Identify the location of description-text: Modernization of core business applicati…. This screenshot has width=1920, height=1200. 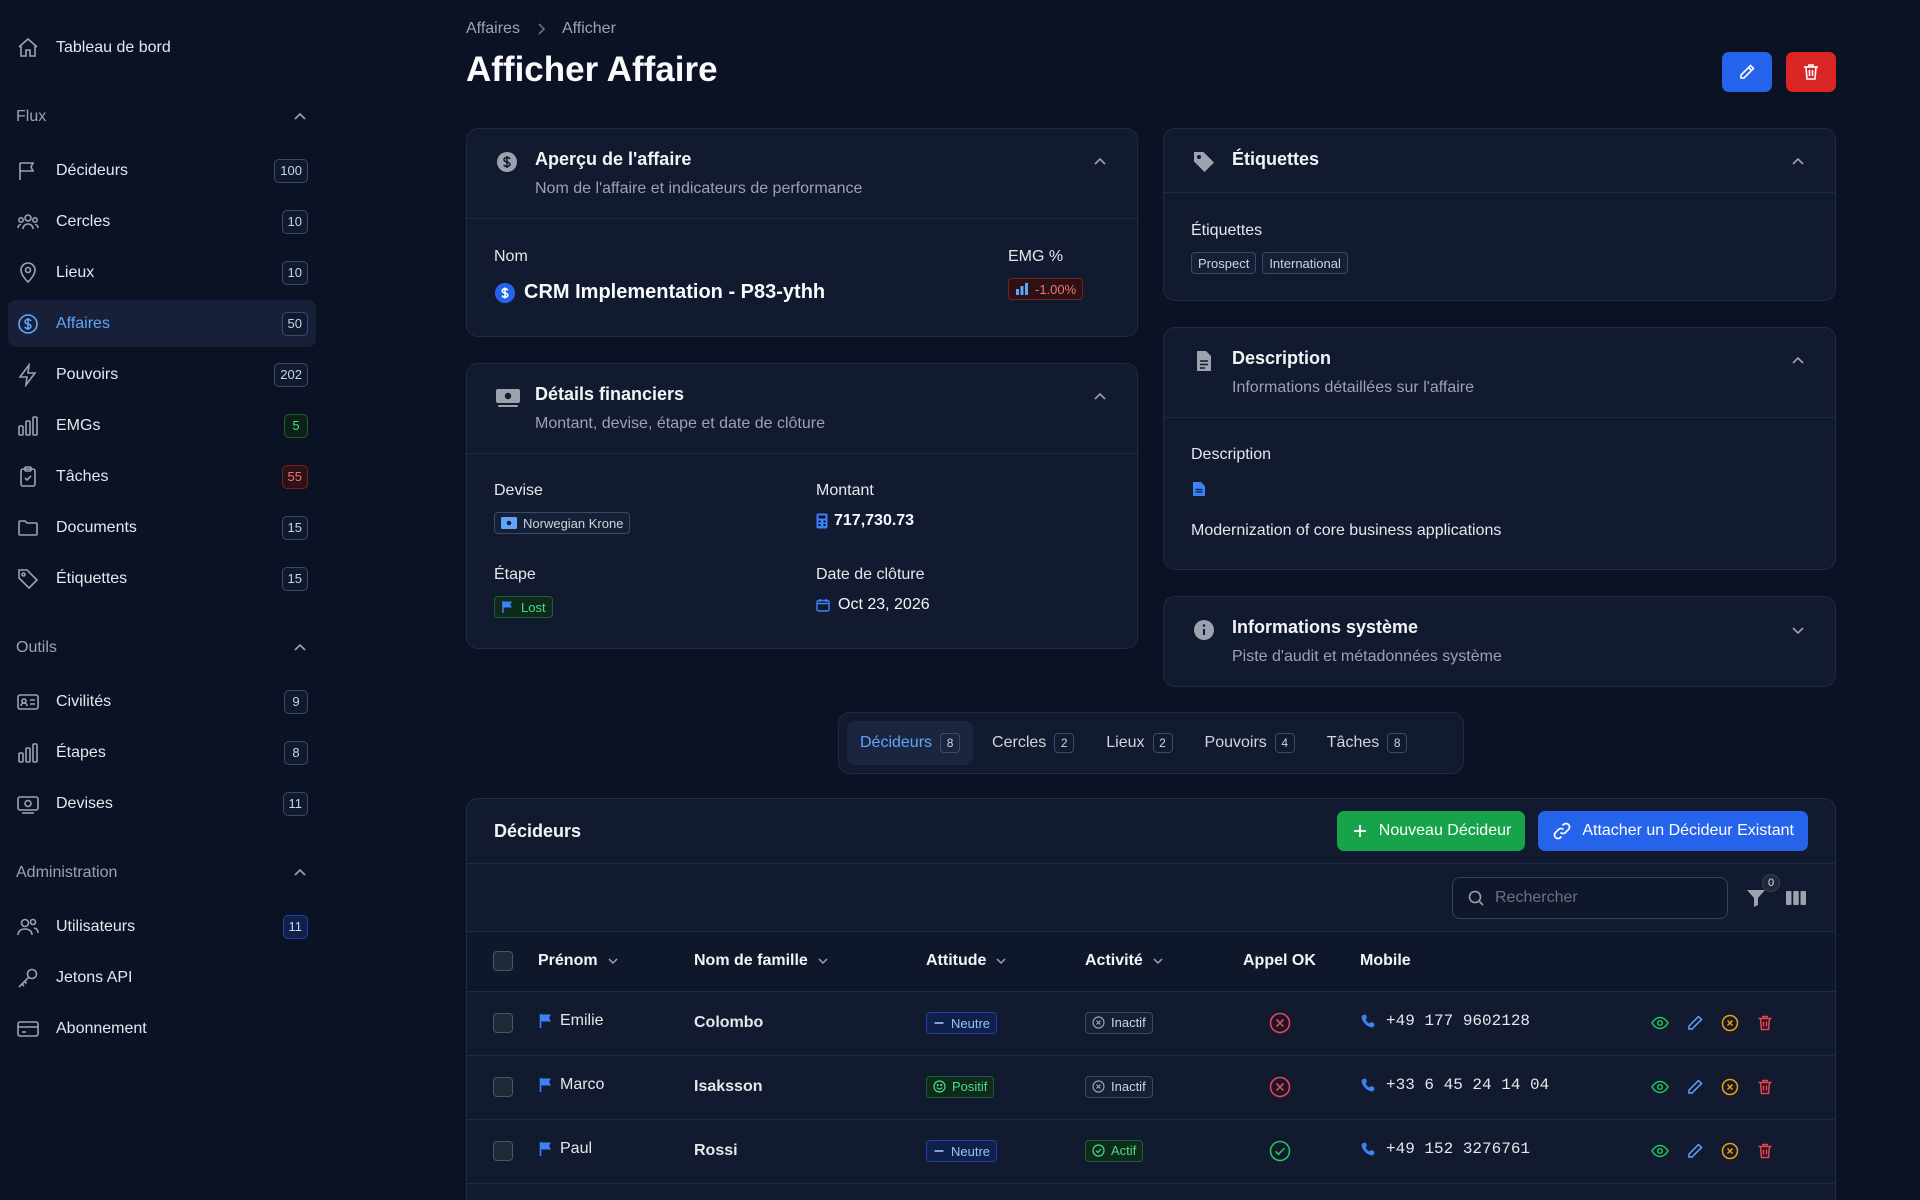
(1346, 530).